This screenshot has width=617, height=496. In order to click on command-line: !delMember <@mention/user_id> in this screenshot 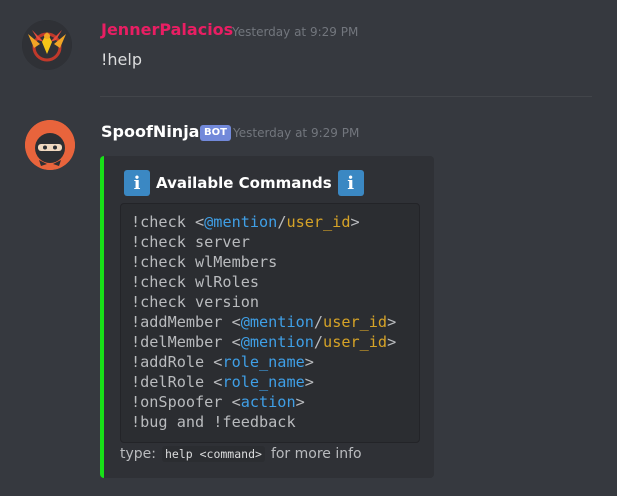, I will do `click(270, 342)`.